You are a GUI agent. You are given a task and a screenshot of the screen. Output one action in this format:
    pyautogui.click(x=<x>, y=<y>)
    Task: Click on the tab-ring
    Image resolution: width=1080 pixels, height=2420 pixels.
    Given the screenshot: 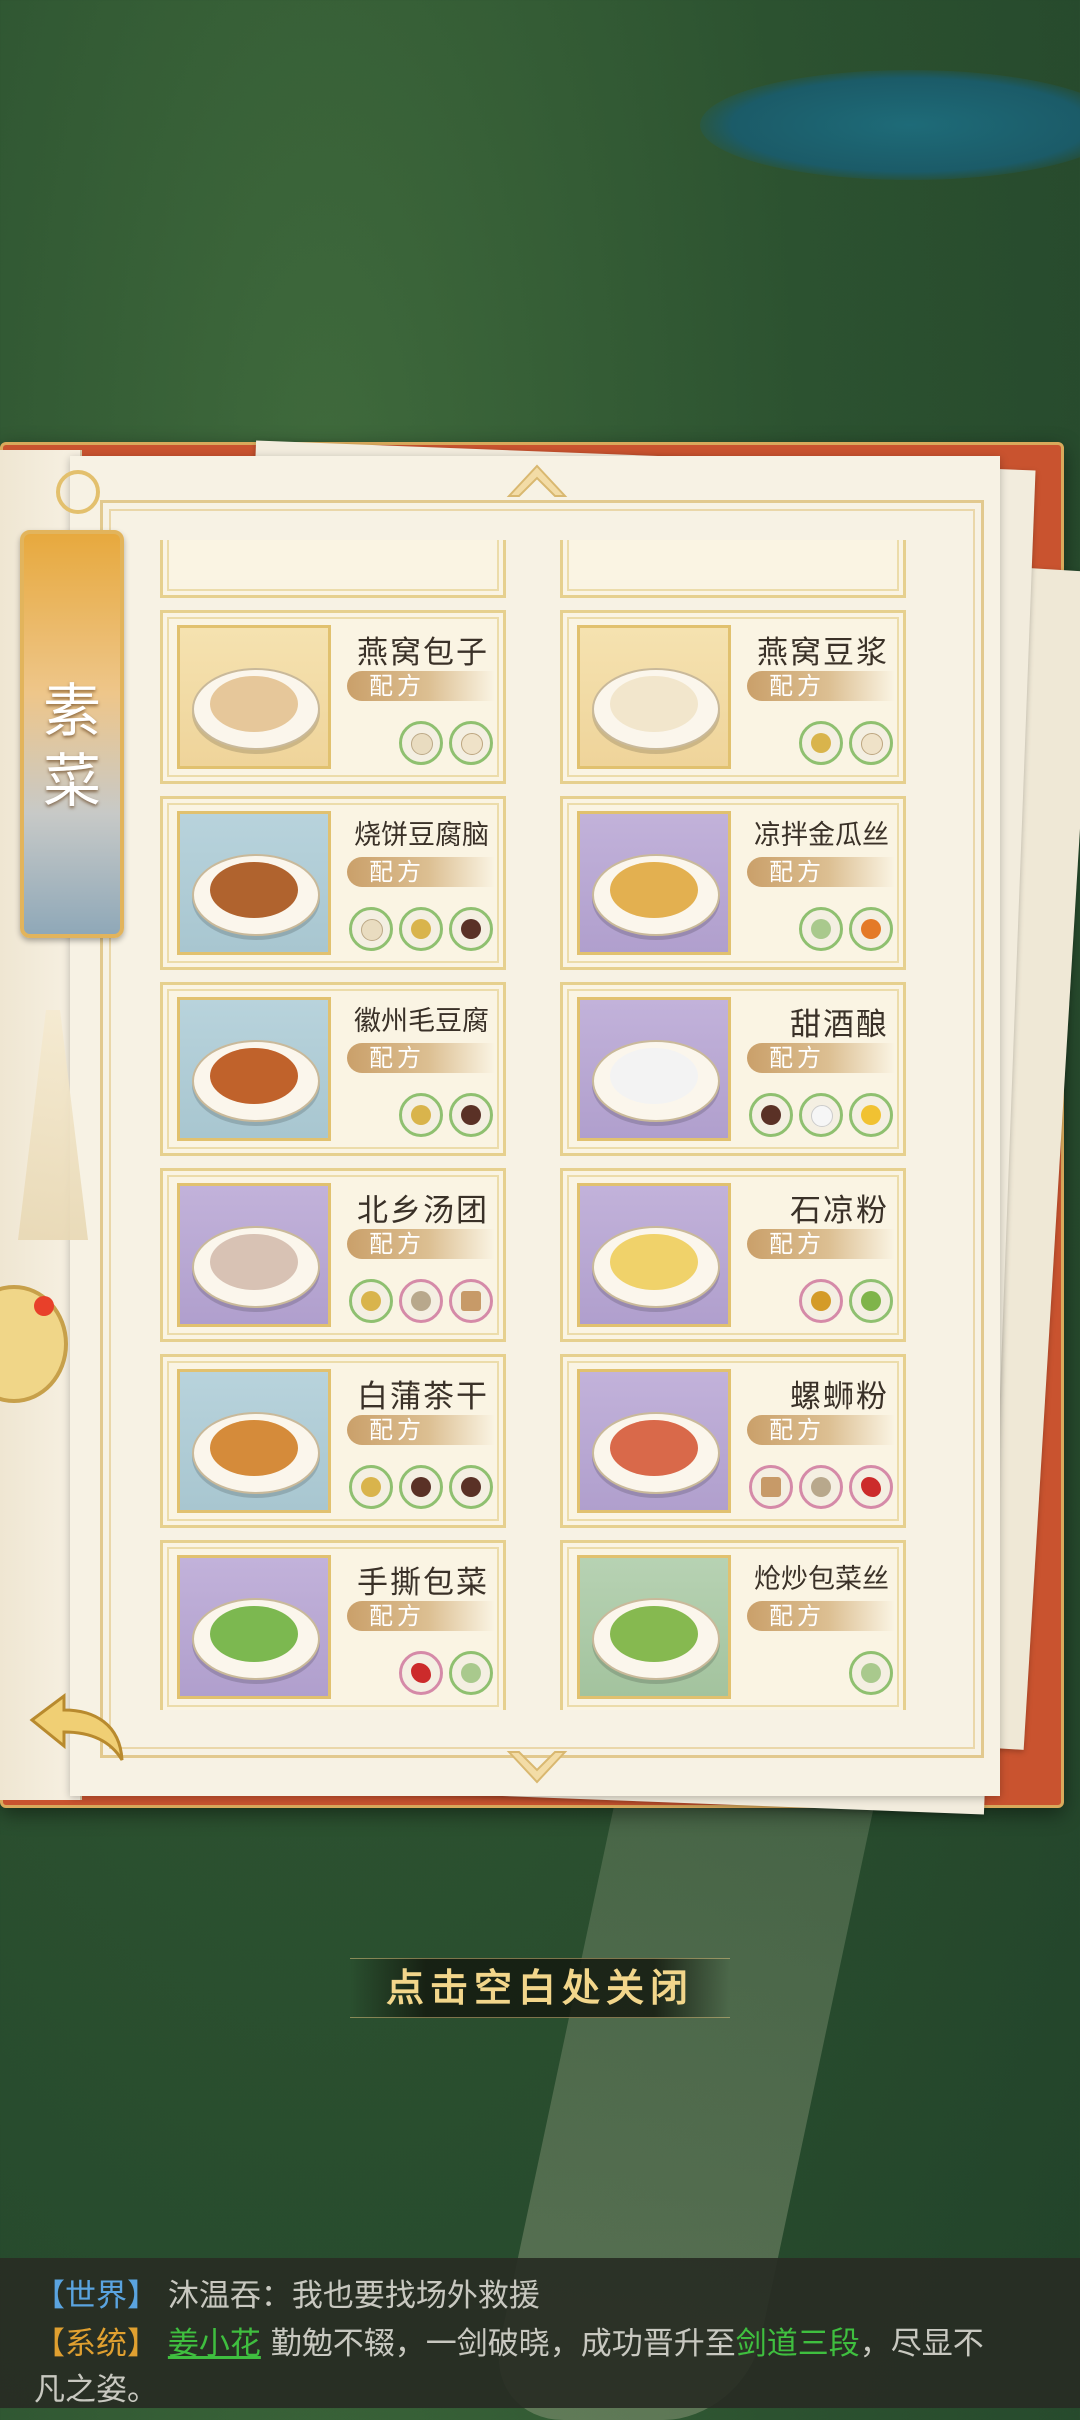 What is the action you would take?
    pyautogui.click(x=78, y=492)
    